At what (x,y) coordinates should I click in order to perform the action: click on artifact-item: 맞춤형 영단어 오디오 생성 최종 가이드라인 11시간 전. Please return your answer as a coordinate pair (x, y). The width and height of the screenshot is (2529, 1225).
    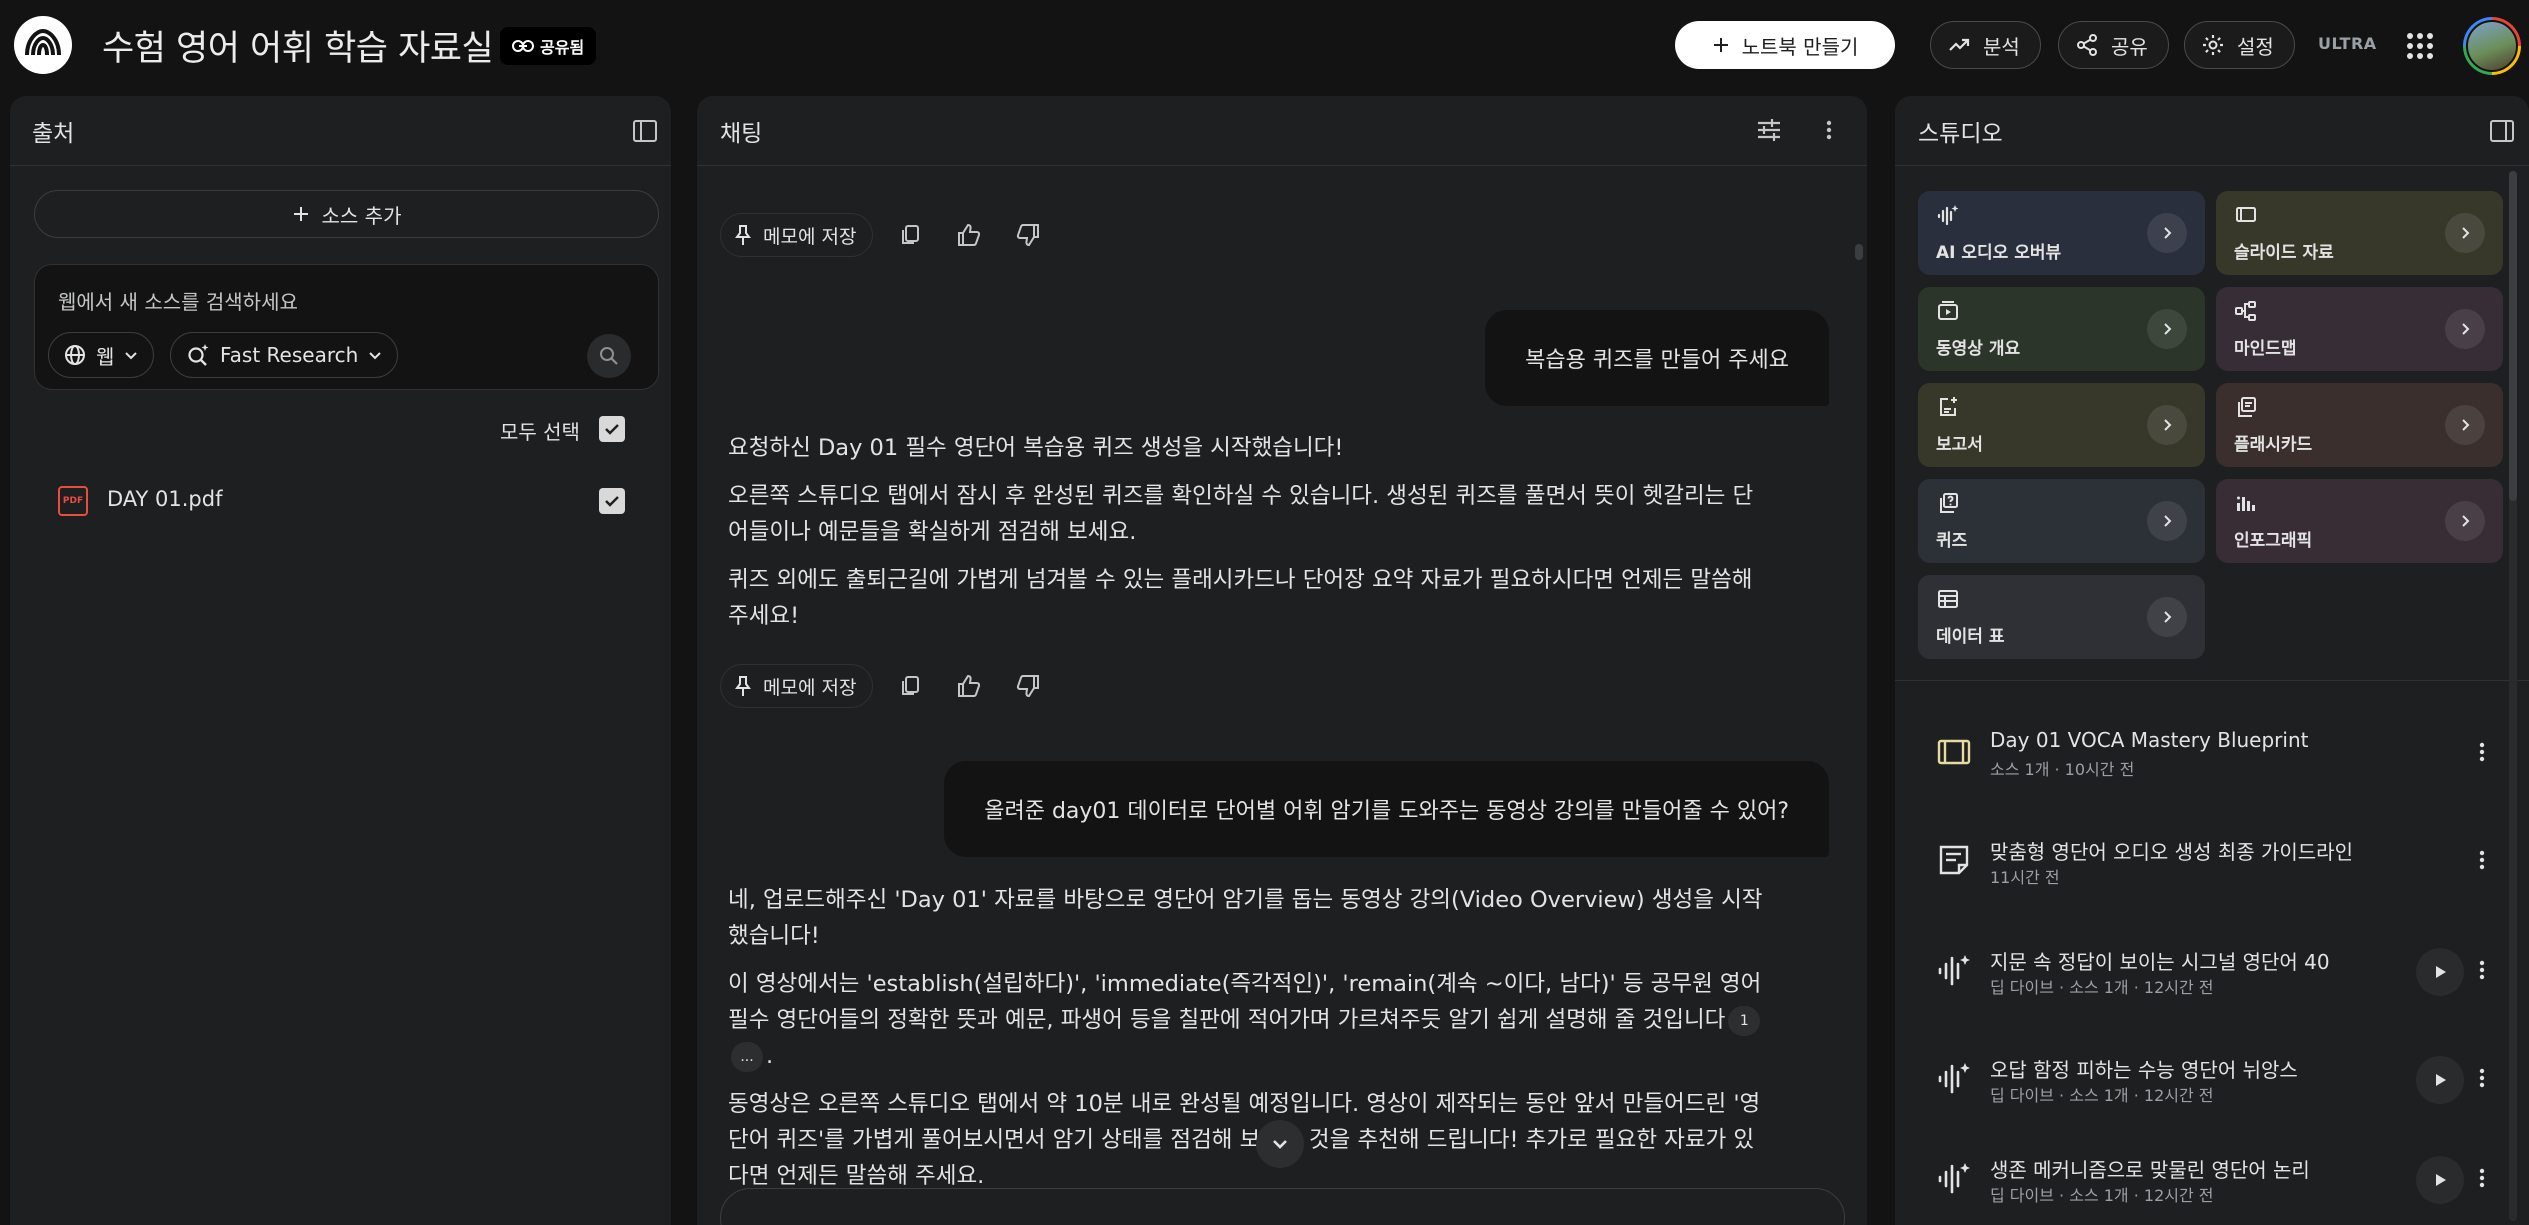
    Looking at the image, I should click on (2210, 861).